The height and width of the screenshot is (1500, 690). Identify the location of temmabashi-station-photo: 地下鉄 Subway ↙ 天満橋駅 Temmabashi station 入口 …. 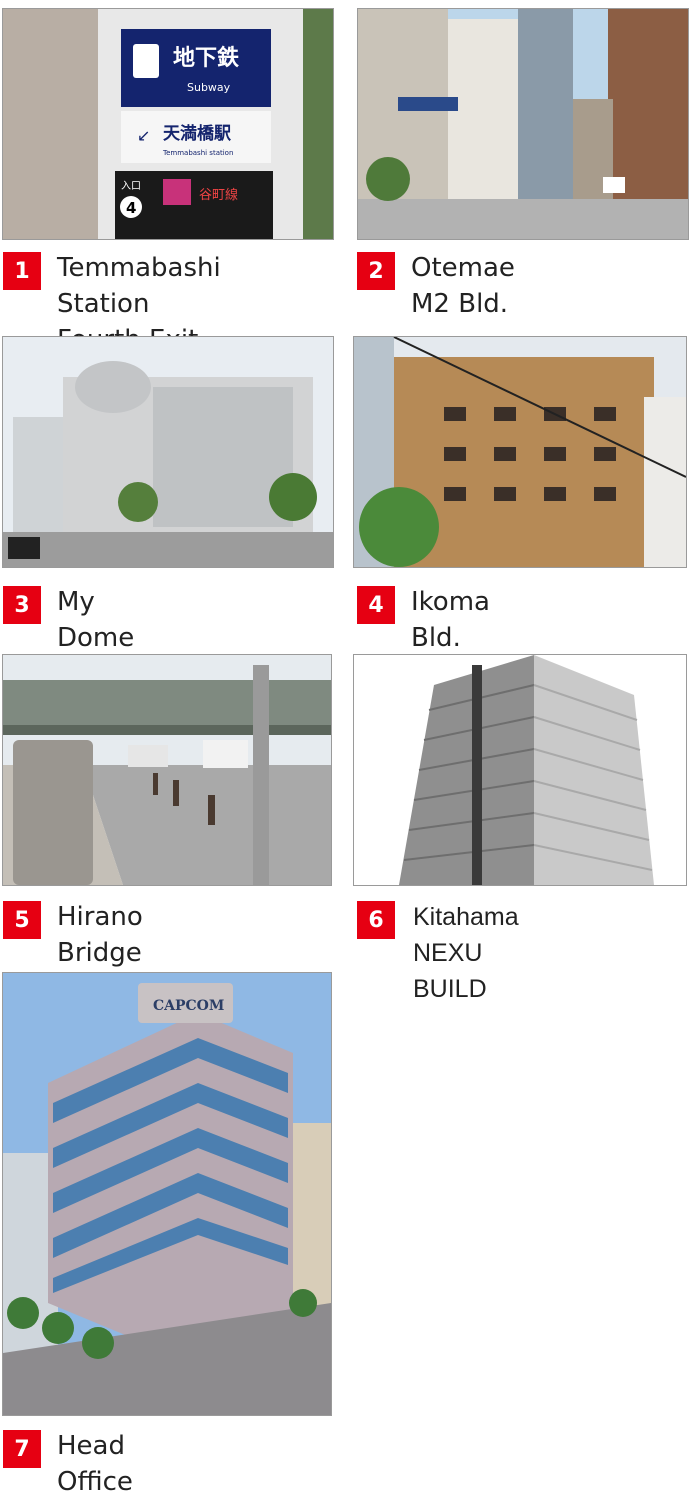
(168, 124).